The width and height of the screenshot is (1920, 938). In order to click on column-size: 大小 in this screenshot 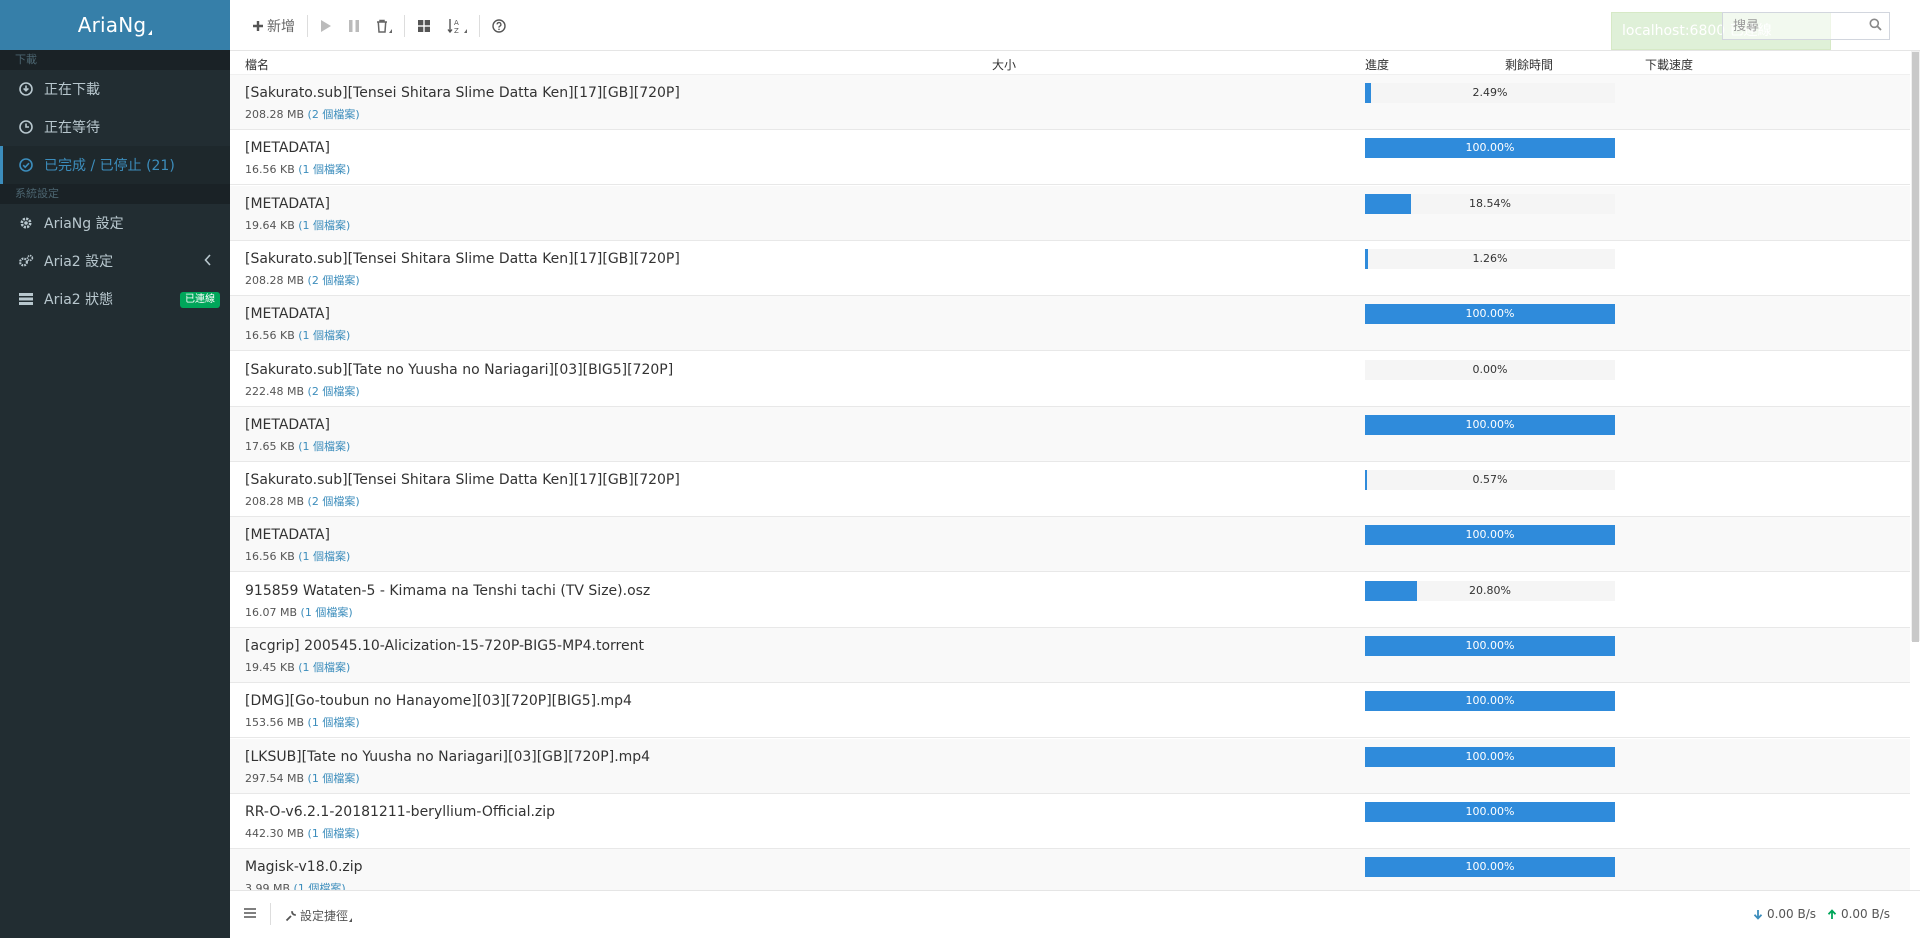, I will do `click(1004, 64)`.